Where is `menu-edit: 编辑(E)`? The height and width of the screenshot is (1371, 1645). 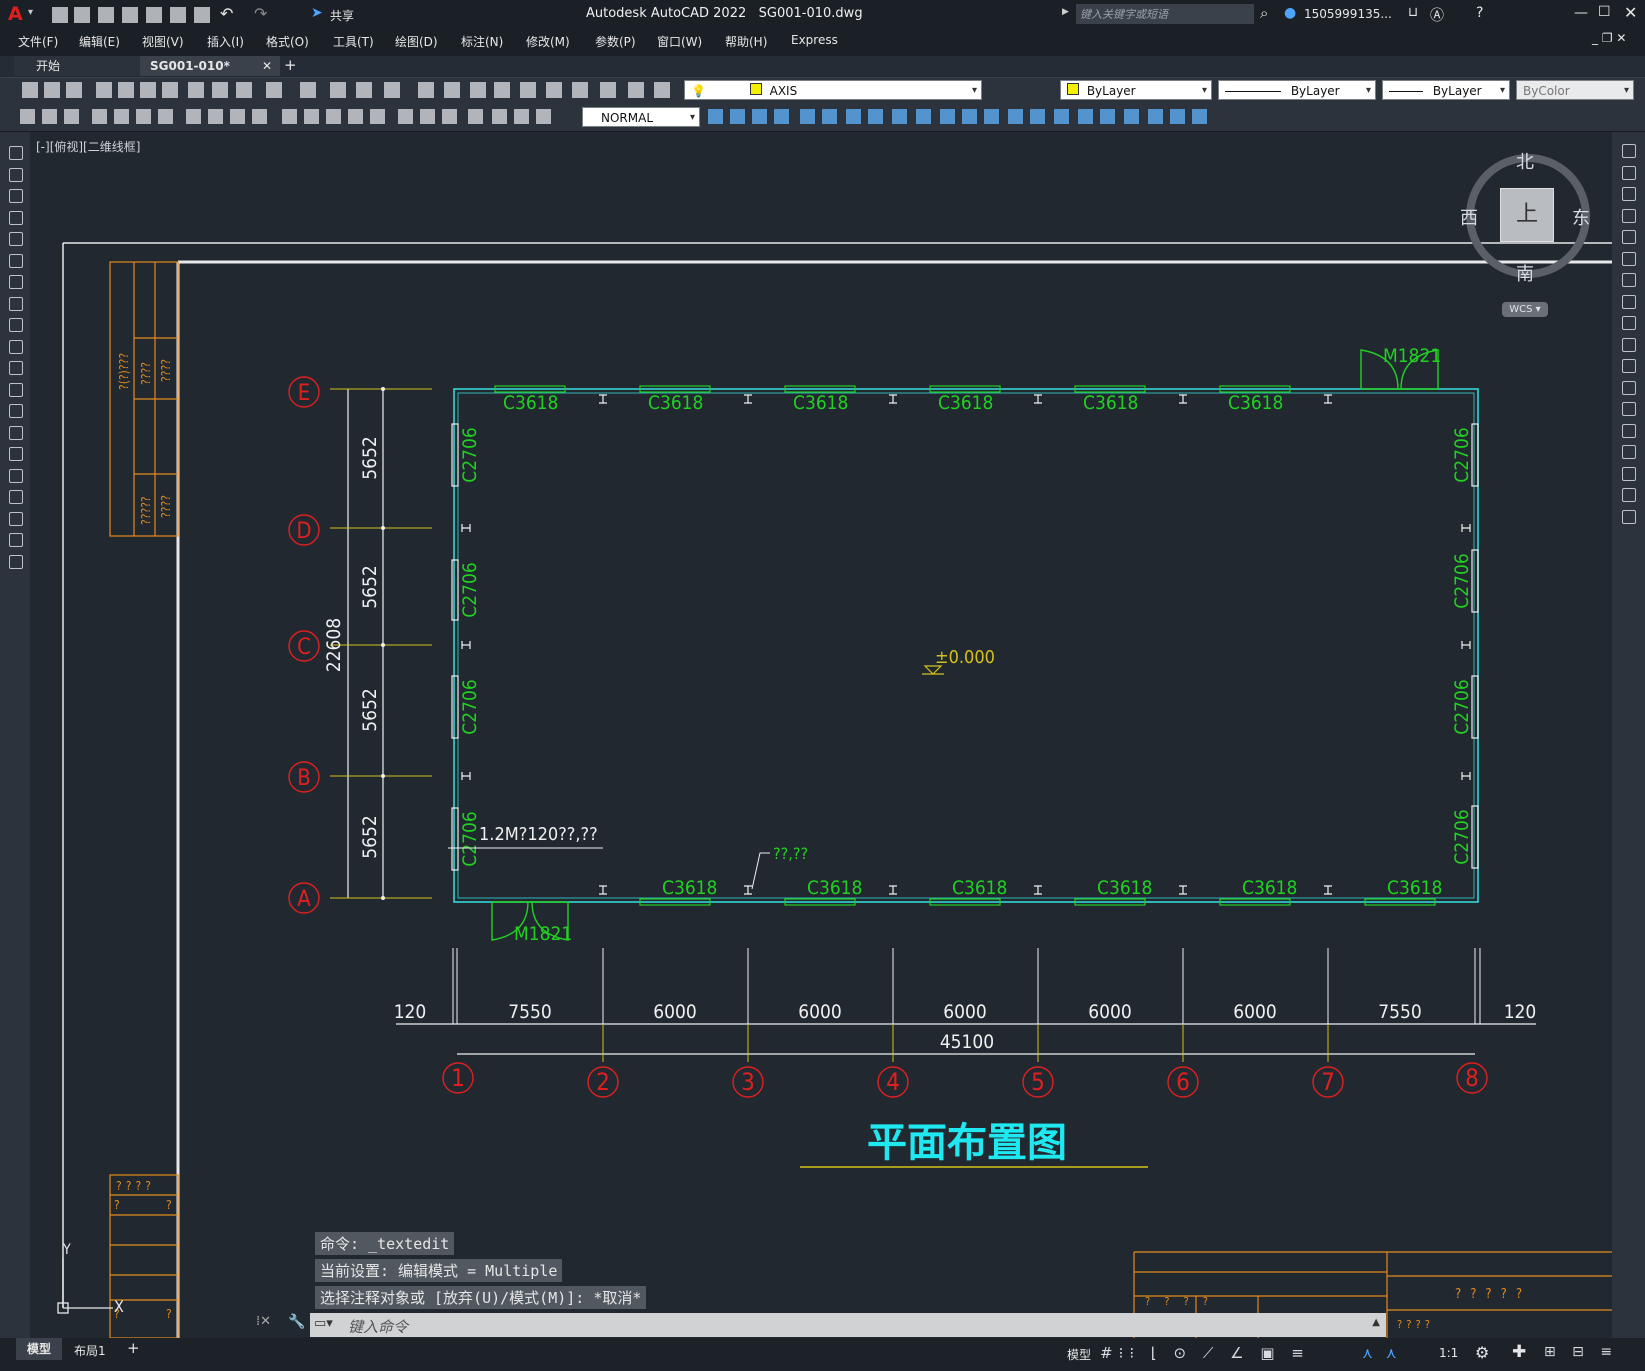 menu-edit: 编辑(E) is located at coordinates (99, 41).